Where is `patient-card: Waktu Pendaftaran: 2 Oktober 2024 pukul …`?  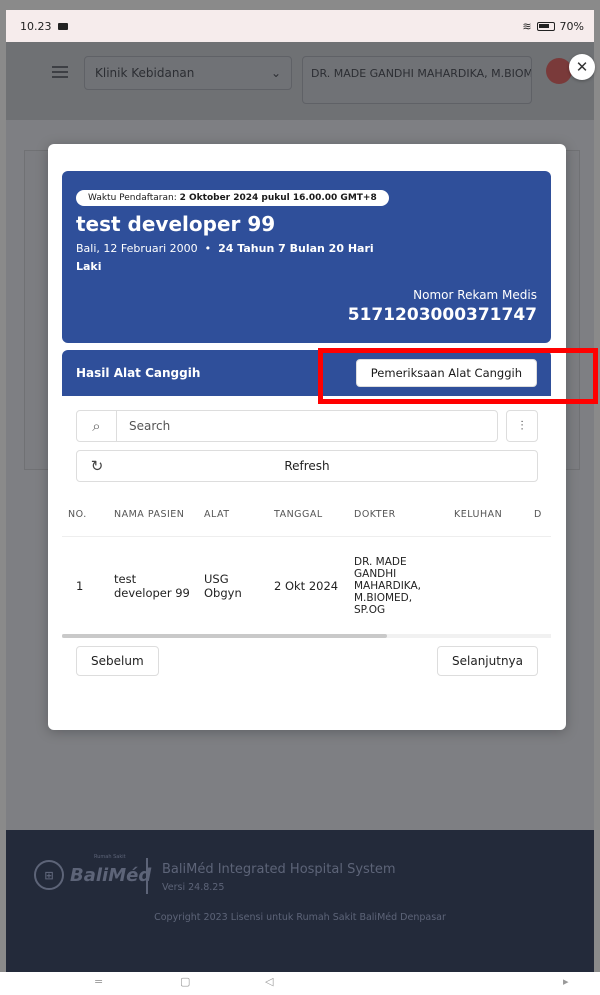
patient-card: Waktu Pendaftaran: 2 Oktober 2024 pukul … is located at coordinates (306, 257).